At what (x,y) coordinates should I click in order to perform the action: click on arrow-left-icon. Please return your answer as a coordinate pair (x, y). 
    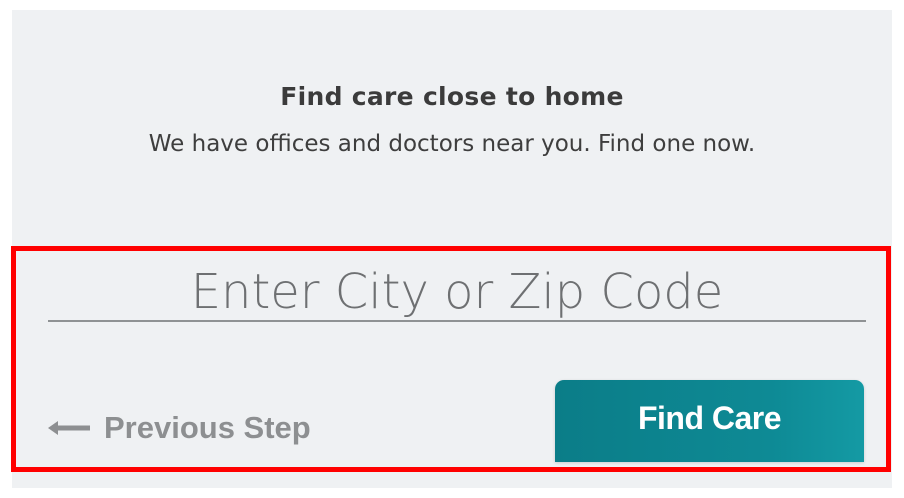
    Looking at the image, I should click on (69, 428).